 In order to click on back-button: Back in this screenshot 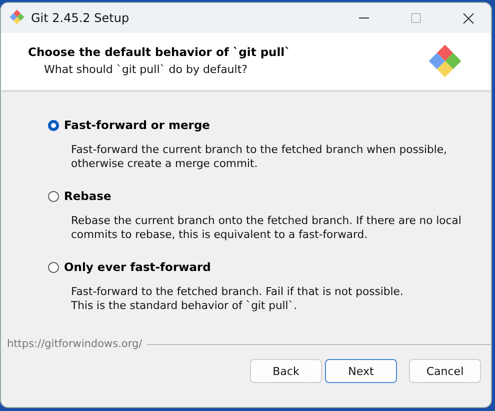, I will do `click(286, 371)`.